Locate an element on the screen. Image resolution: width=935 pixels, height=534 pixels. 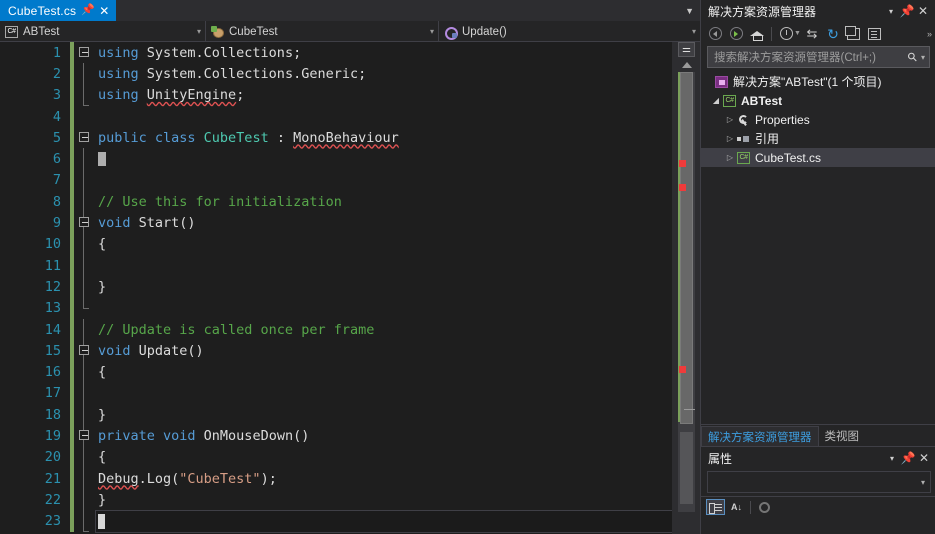
back-button is located at coordinates (715, 33).